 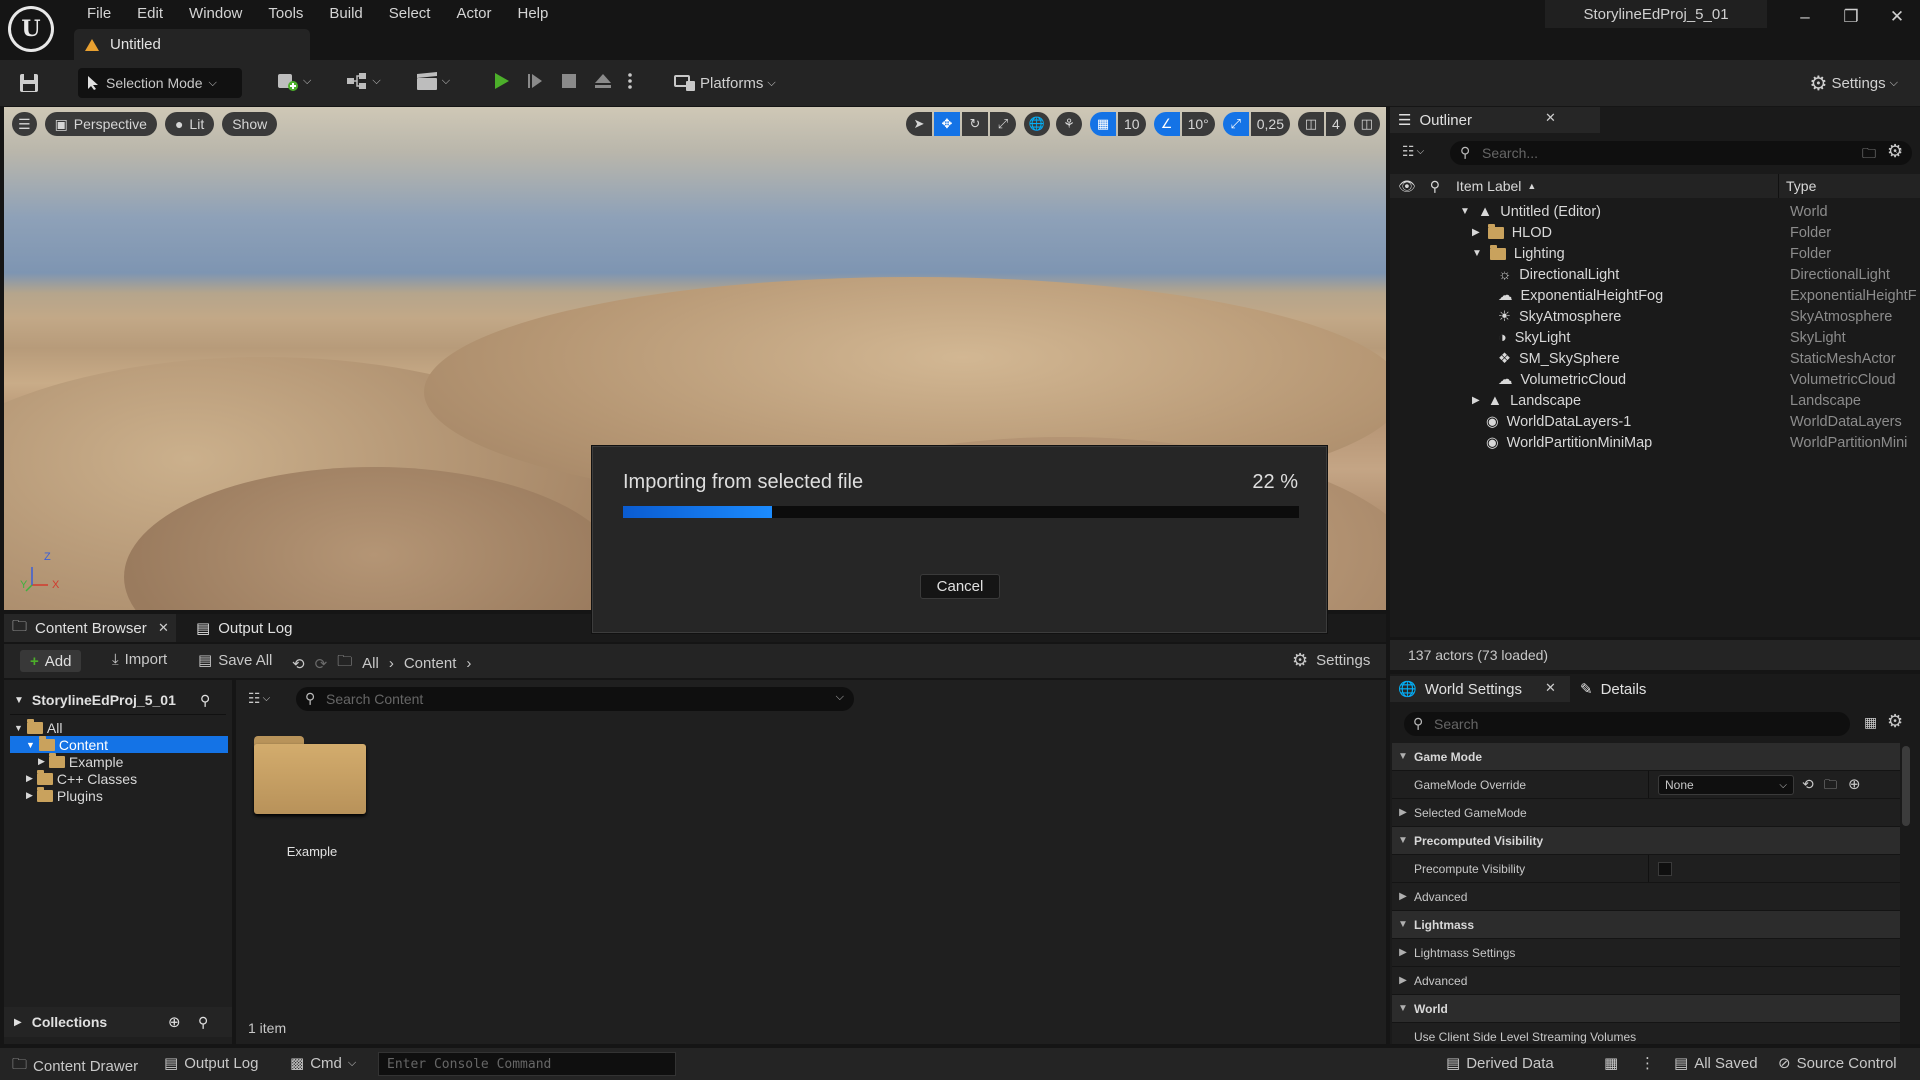 I want to click on menu-help: Help, so click(x=533, y=13).